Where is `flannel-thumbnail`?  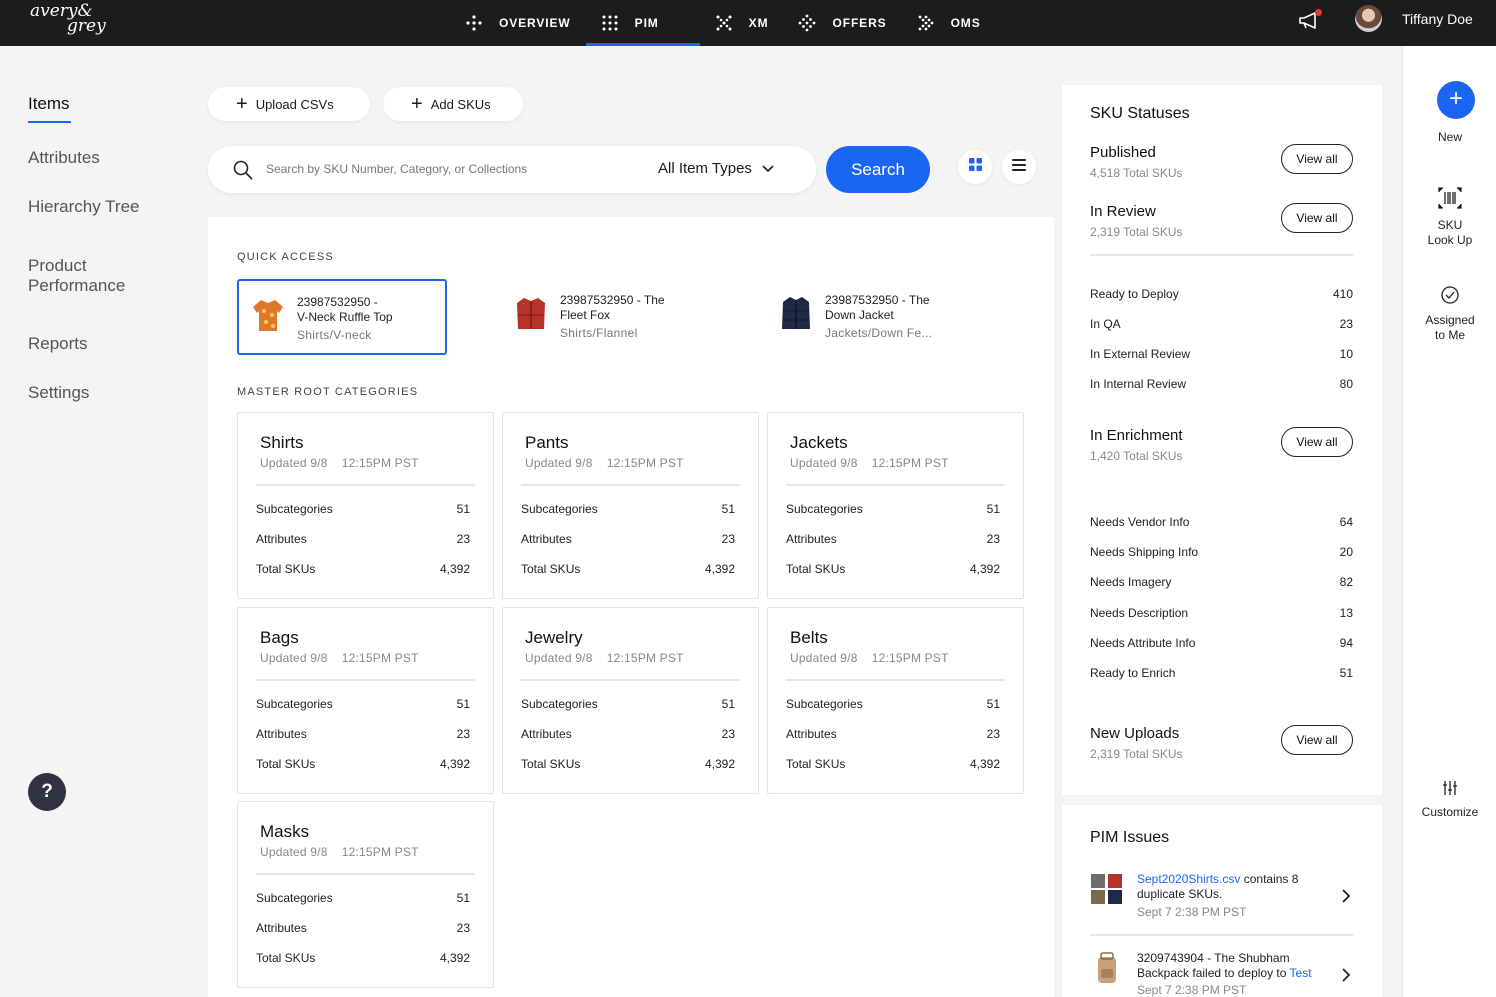 flannel-thumbnail is located at coordinates (531, 313).